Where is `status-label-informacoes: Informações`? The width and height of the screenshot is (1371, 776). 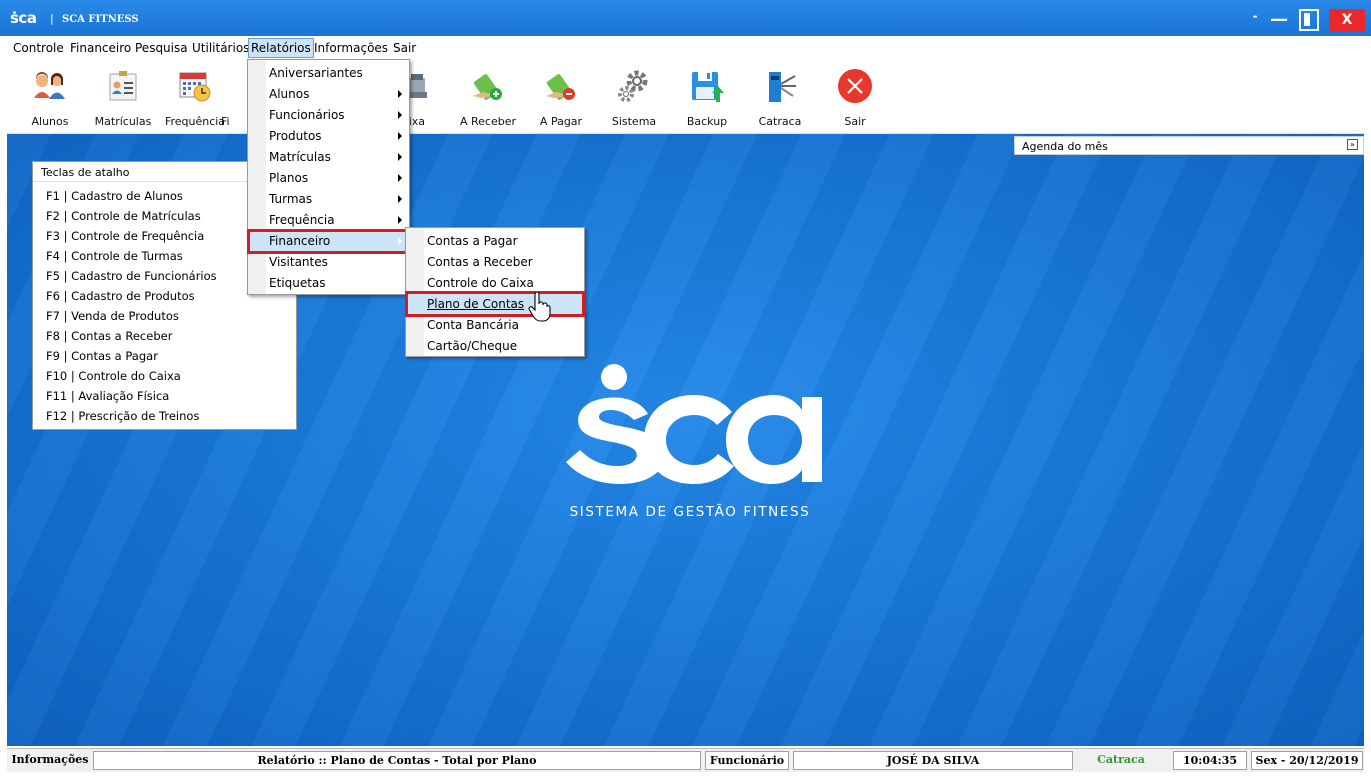
status-label-informacoes: Informações is located at coordinates (50, 759).